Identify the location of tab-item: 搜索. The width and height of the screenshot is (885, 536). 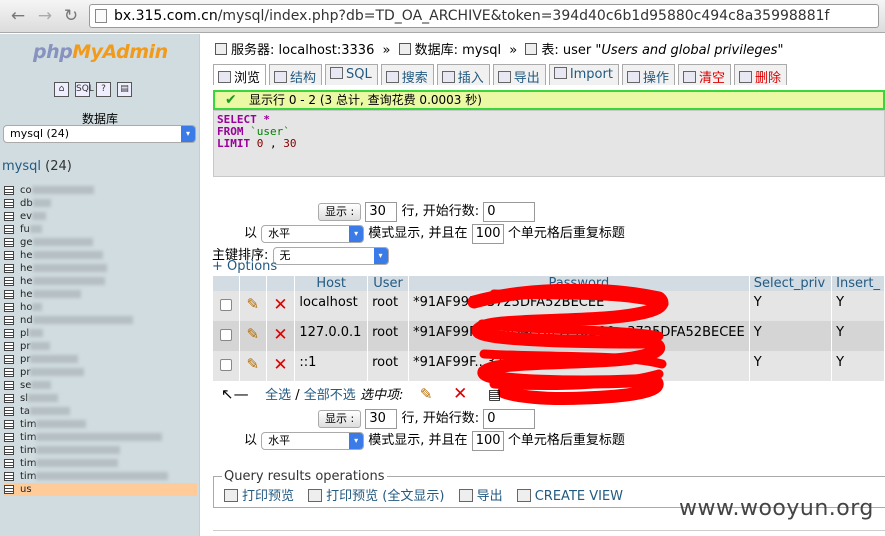
(407, 75).